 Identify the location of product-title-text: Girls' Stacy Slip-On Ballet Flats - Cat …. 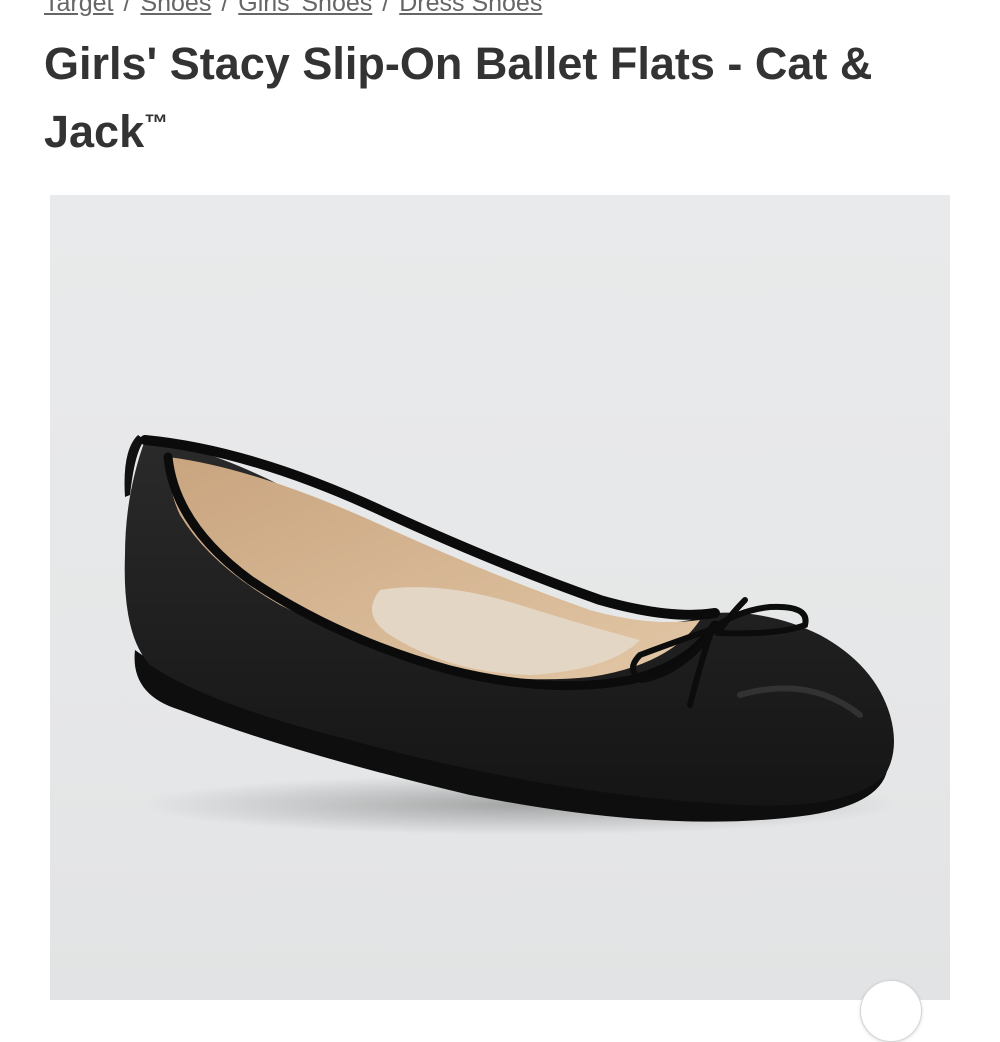
(458, 97).